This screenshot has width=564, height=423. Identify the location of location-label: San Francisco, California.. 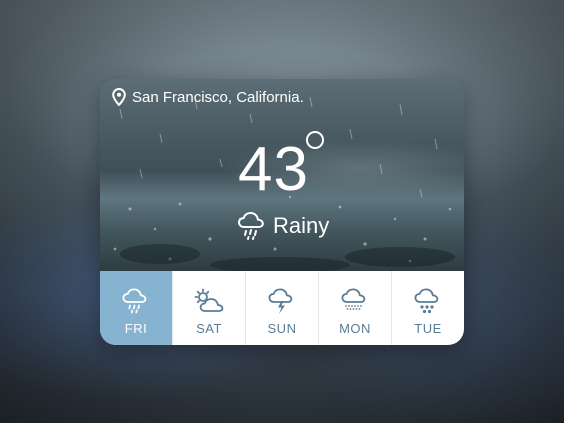
(218, 97).